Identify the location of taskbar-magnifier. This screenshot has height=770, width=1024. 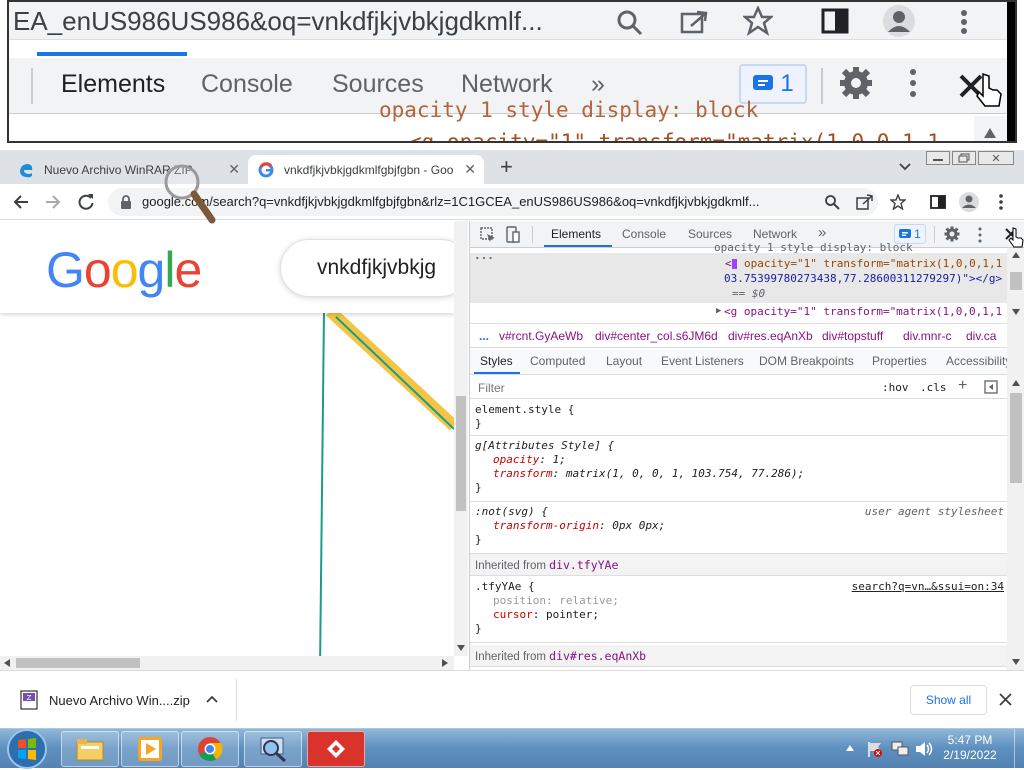
(273, 749).